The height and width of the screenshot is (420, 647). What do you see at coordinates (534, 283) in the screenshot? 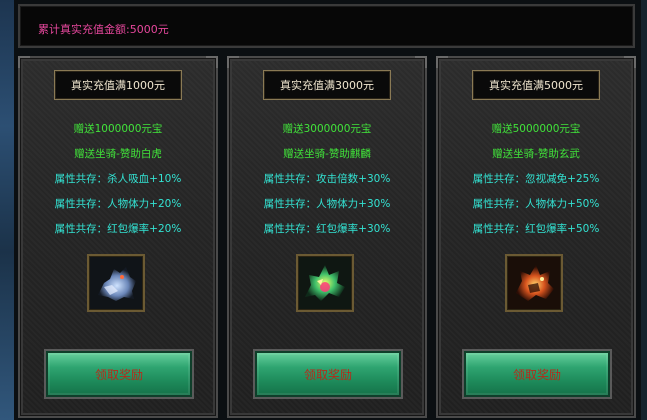
I see `xuanwu-mount-icon` at bounding box center [534, 283].